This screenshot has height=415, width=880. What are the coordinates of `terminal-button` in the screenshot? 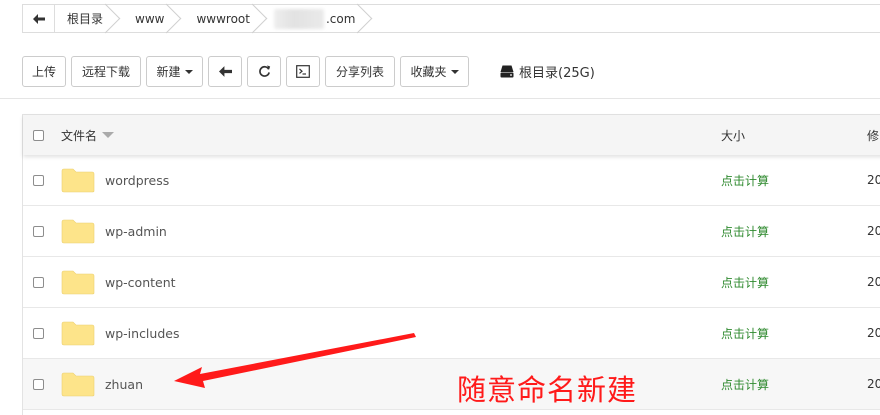 It's located at (303, 71).